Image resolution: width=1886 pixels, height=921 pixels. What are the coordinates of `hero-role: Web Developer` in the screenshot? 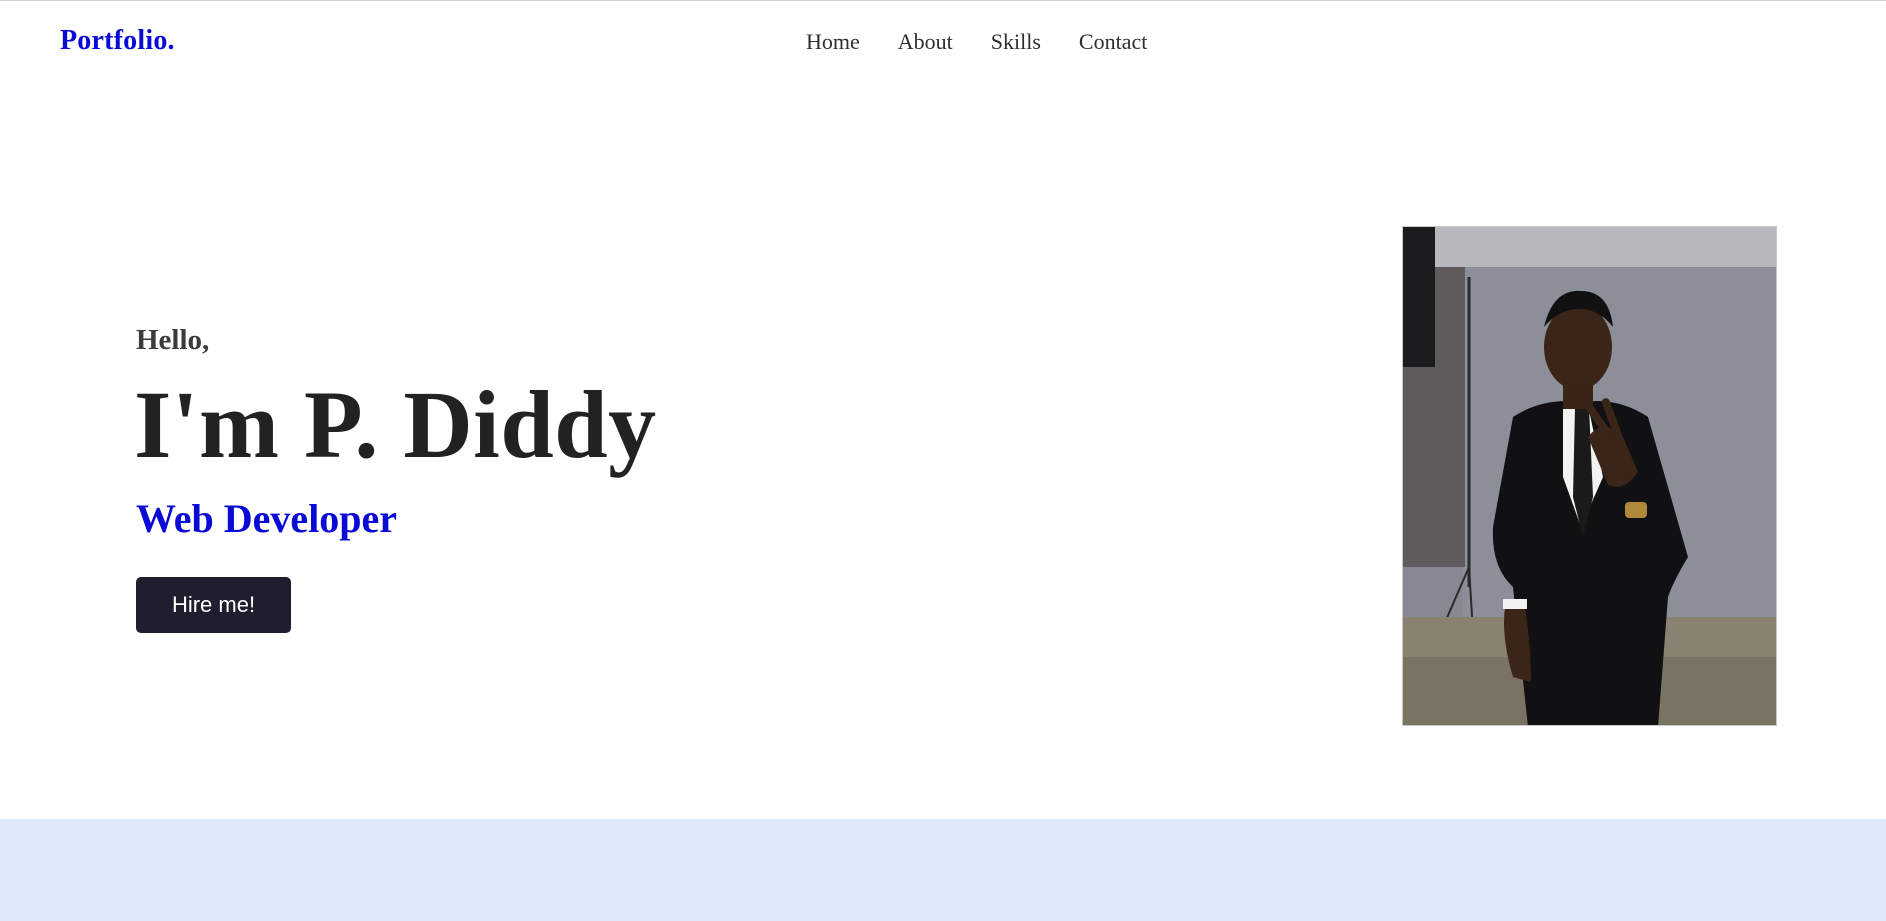 It's located at (267, 518).